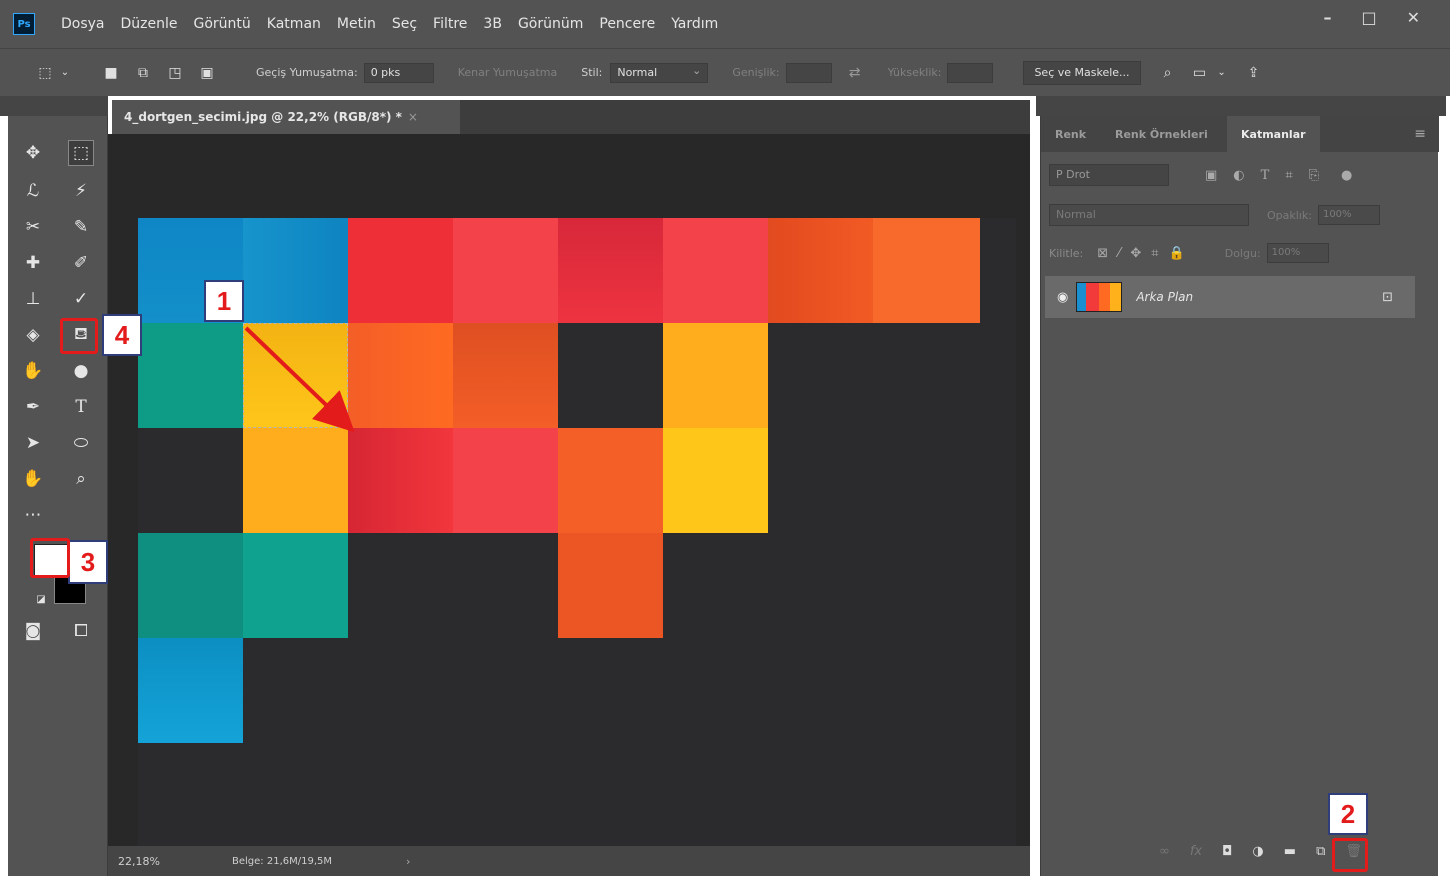  I want to click on menu-sec: Seç, so click(404, 24).